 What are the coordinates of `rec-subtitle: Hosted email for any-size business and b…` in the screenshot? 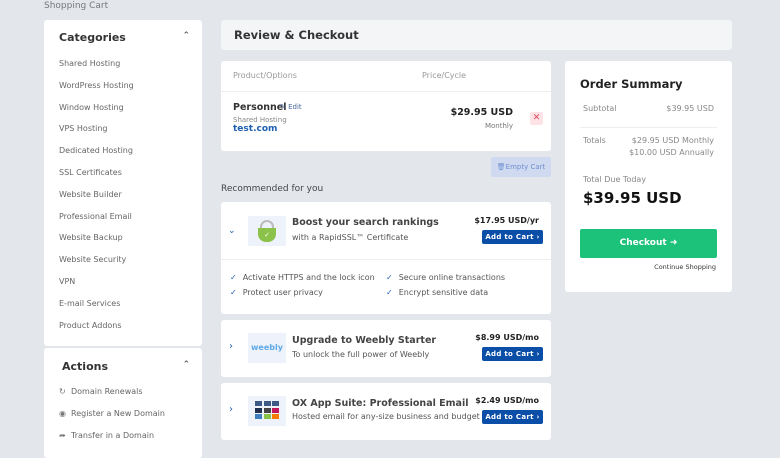 It's located at (386, 416).